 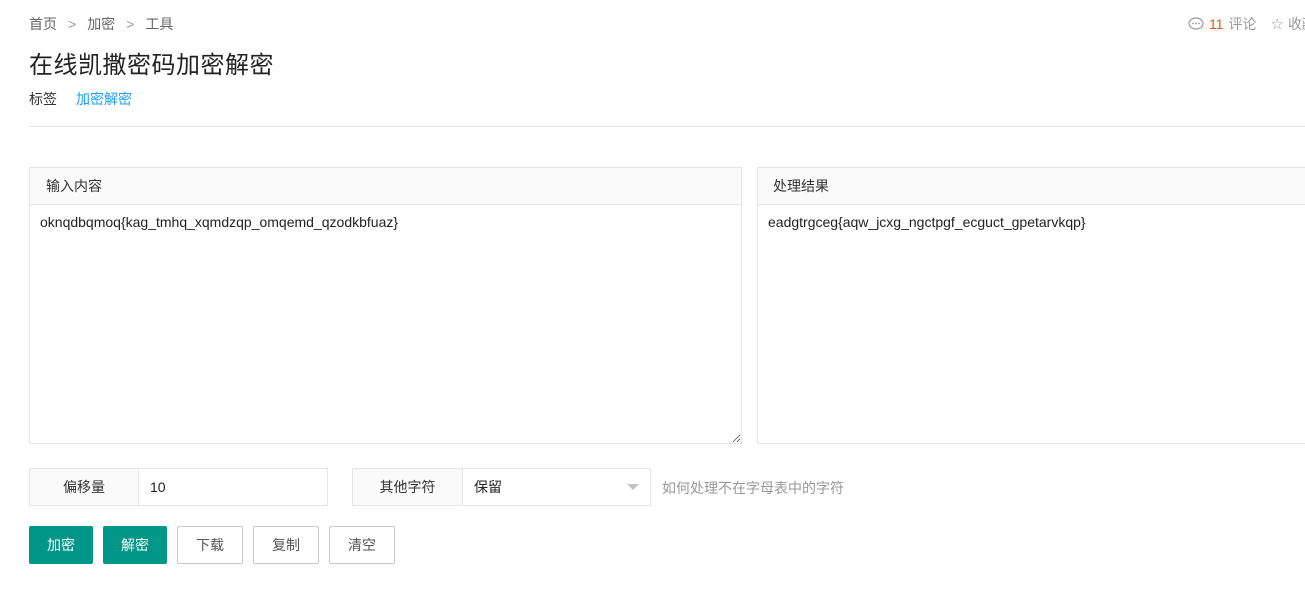 I want to click on page-title: 在线凯撒密码加密解密, so click(x=151, y=65).